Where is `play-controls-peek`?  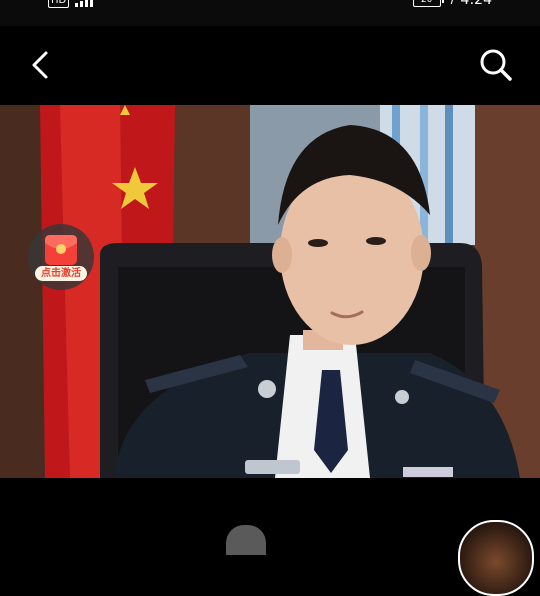
play-controls-peek is located at coordinates (246, 540).